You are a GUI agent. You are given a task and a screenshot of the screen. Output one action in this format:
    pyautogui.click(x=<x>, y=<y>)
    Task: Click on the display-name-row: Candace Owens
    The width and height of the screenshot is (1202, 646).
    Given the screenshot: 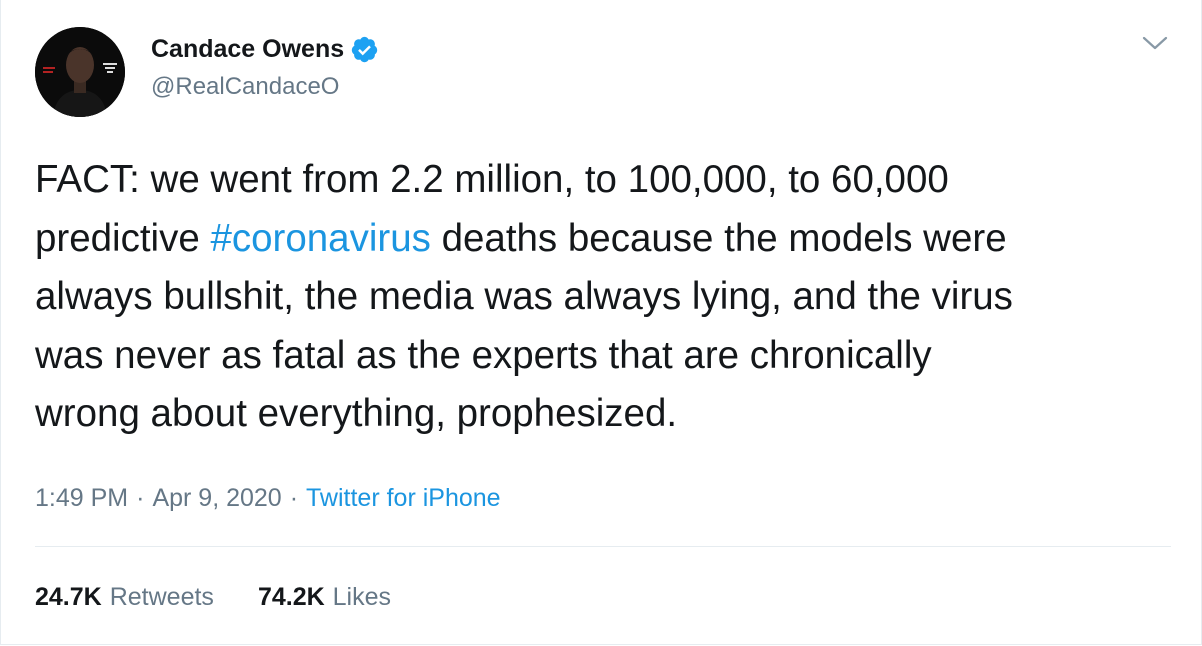 What is the action you would take?
    pyautogui.click(x=265, y=49)
    